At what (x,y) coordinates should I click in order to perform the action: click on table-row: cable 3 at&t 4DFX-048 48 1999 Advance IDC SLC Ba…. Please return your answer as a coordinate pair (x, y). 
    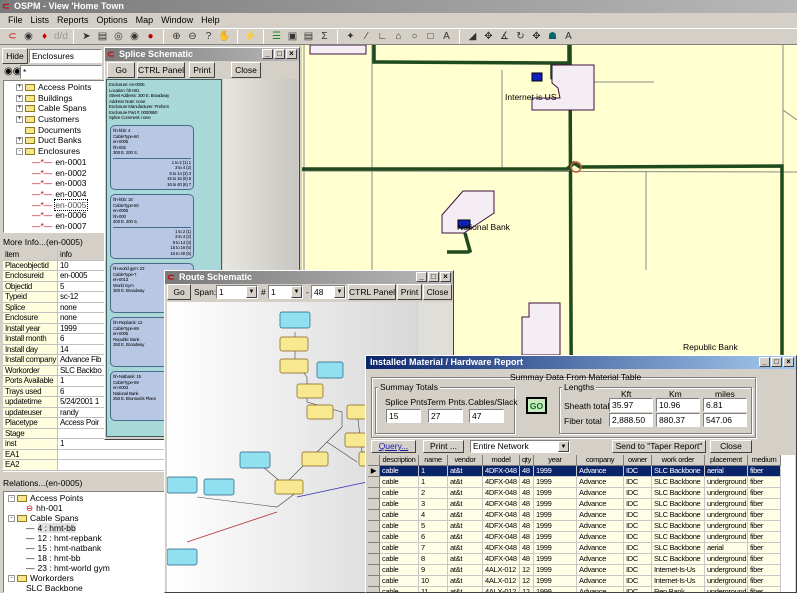
    Looking at the image, I should click on (581, 504).